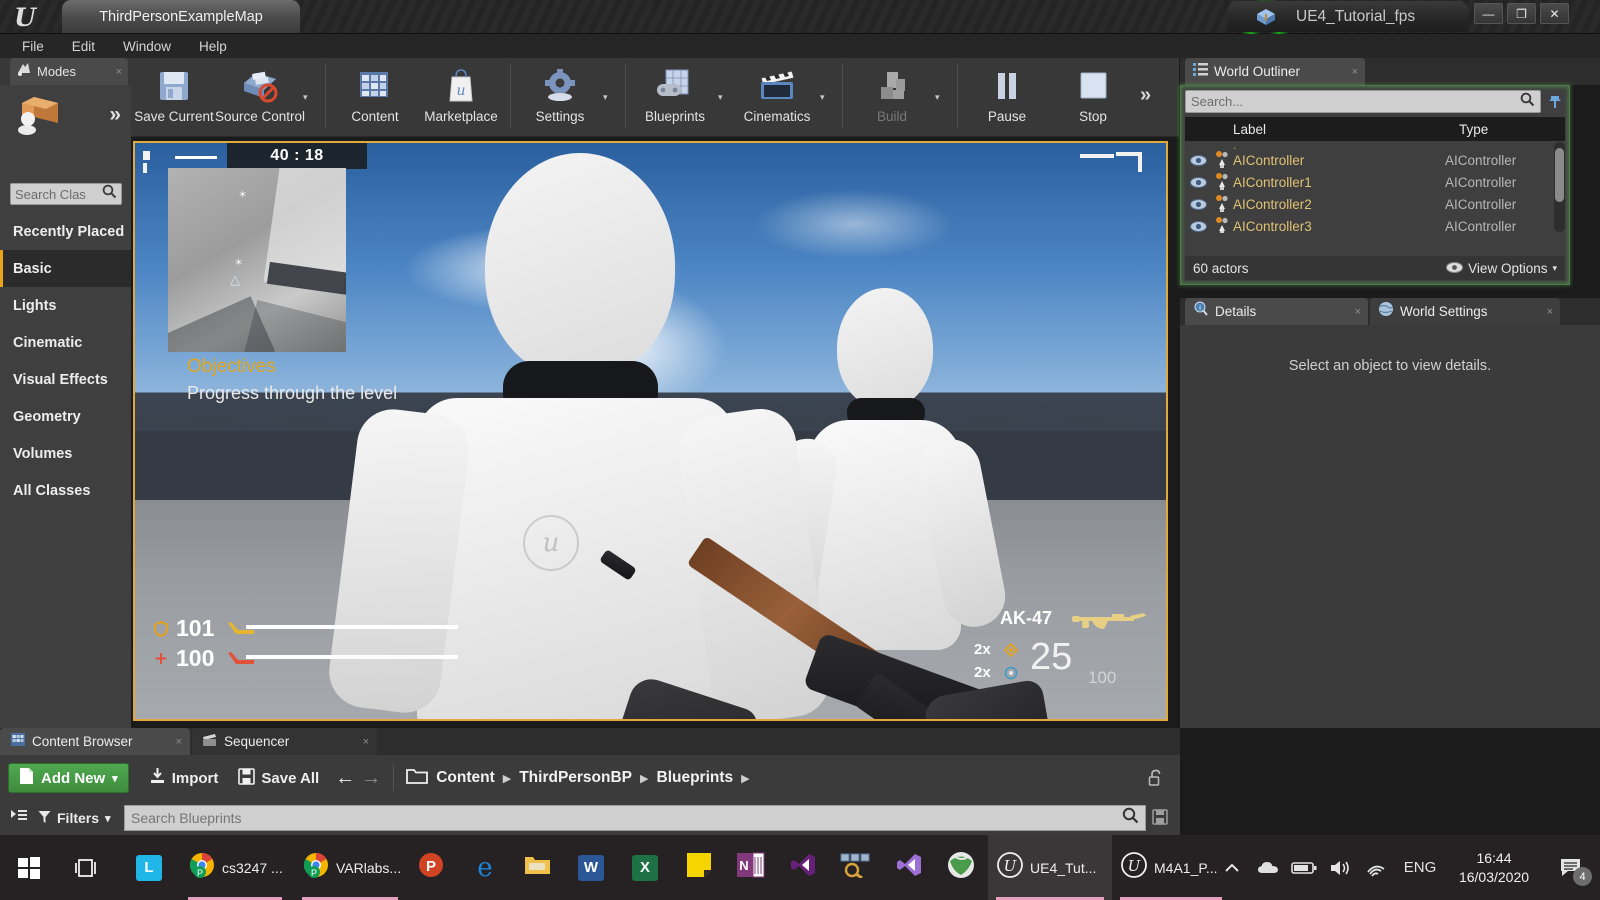 This screenshot has height=900, width=1600. What do you see at coordinates (1275, 71) in the screenshot?
I see `tab-world-outliner: World Outliner ×` at bounding box center [1275, 71].